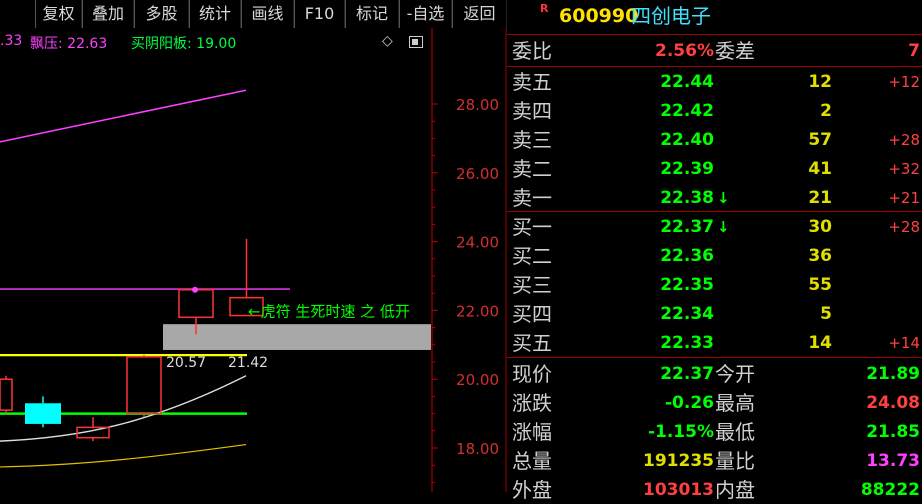 The width and height of the screenshot is (922, 504). Describe the element at coordinates (477, 449) in the screenshot. I see `y-tick-label: 18.00` at that location.